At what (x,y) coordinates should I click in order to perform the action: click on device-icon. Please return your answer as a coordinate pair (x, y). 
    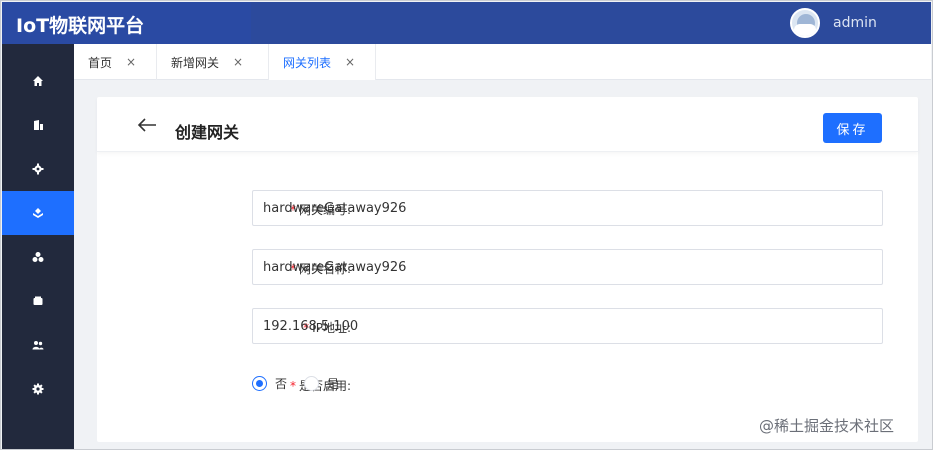
    Looking at the image, I should click on (38, 300).